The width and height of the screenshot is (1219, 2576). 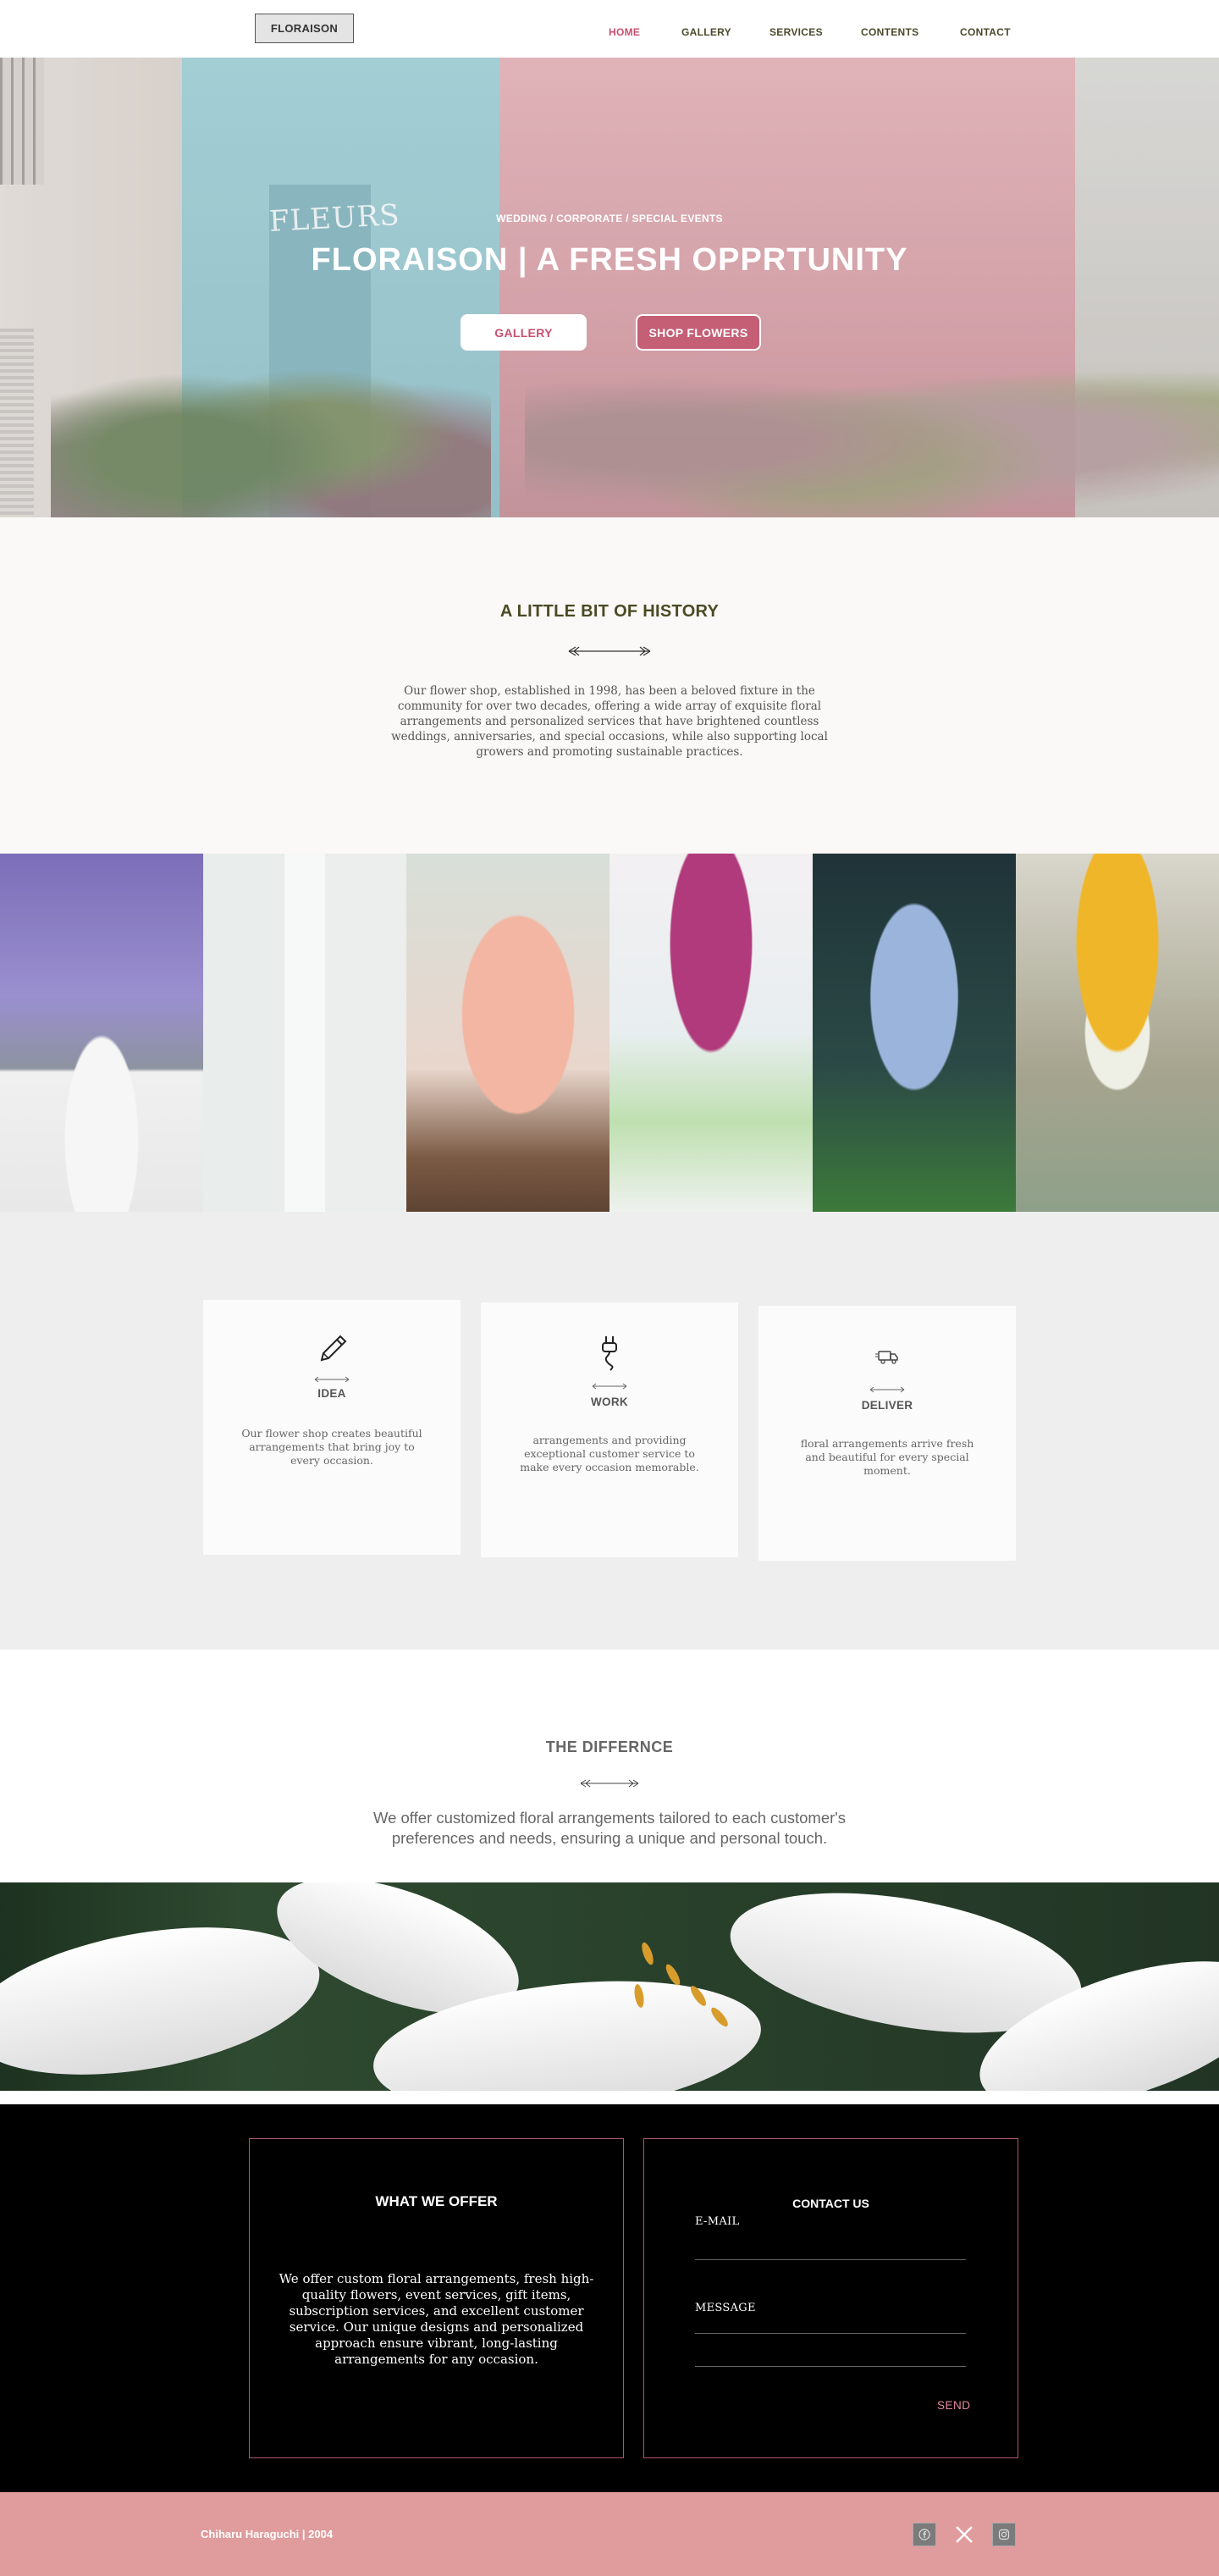 What do you see at coordinates (914, 1033) in the screenshot?
I see `lily-of-the-valley-image` at bounding box center [914, 1033].